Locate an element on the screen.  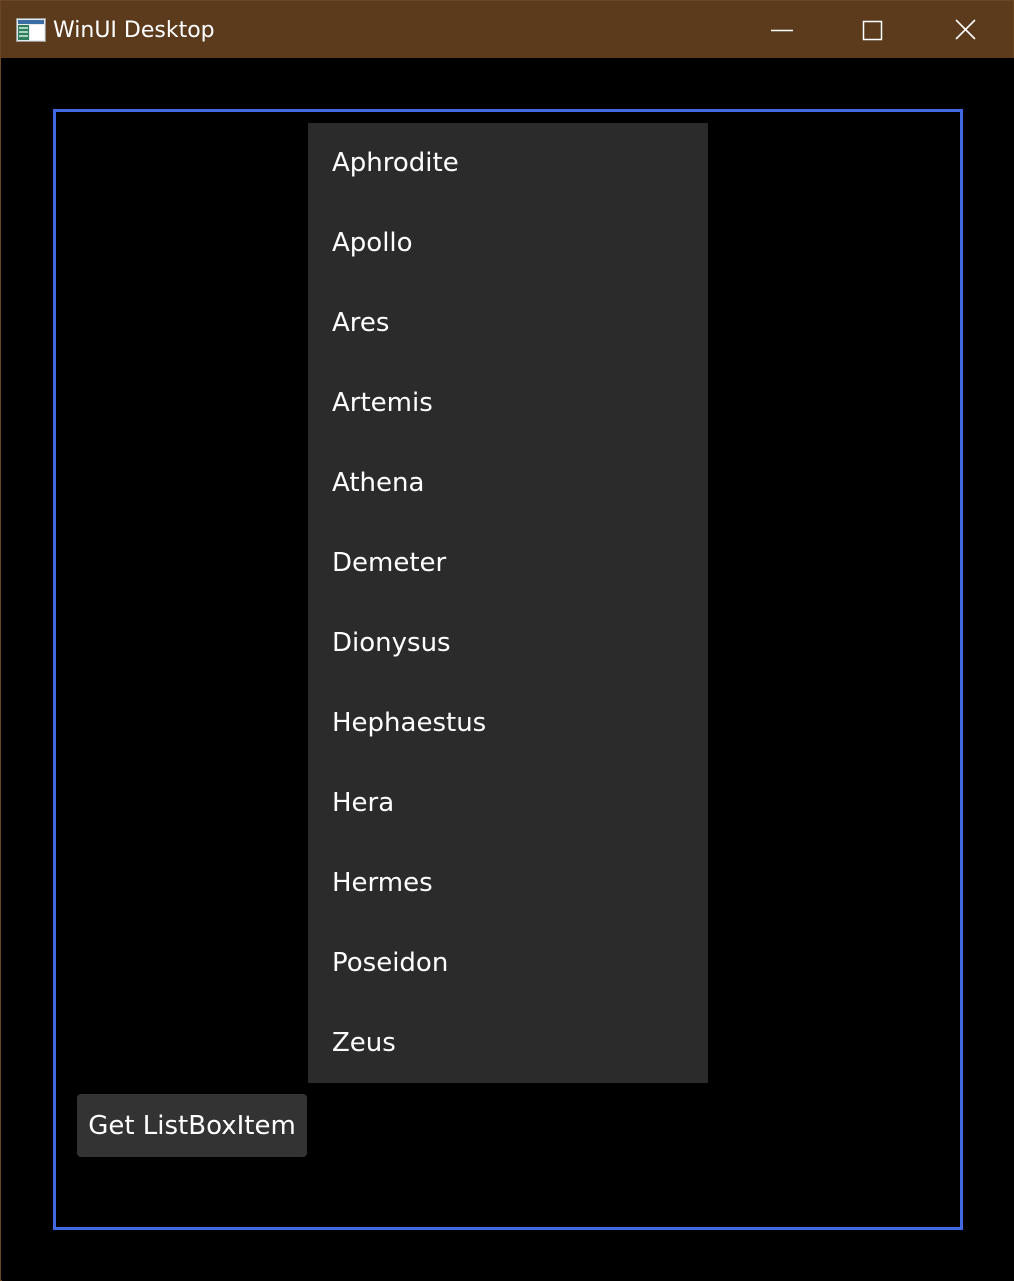
maximize-button is located at coordinates (873, 29).